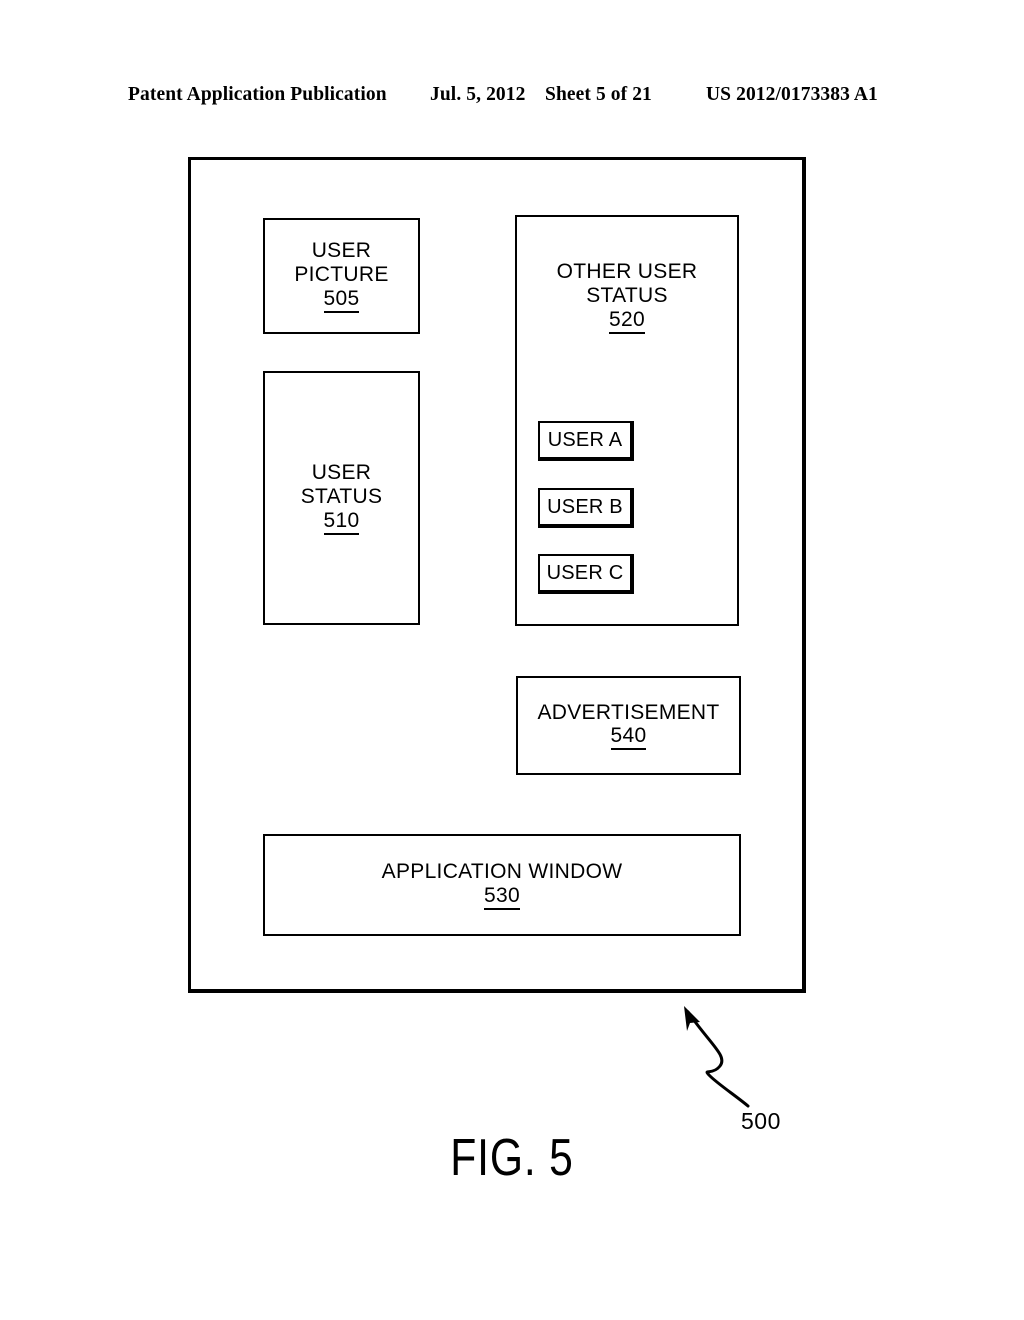 This screenshot has width=1024, height=1320. I want to click on user-entry-b-label: USER B, so click(585, 506).